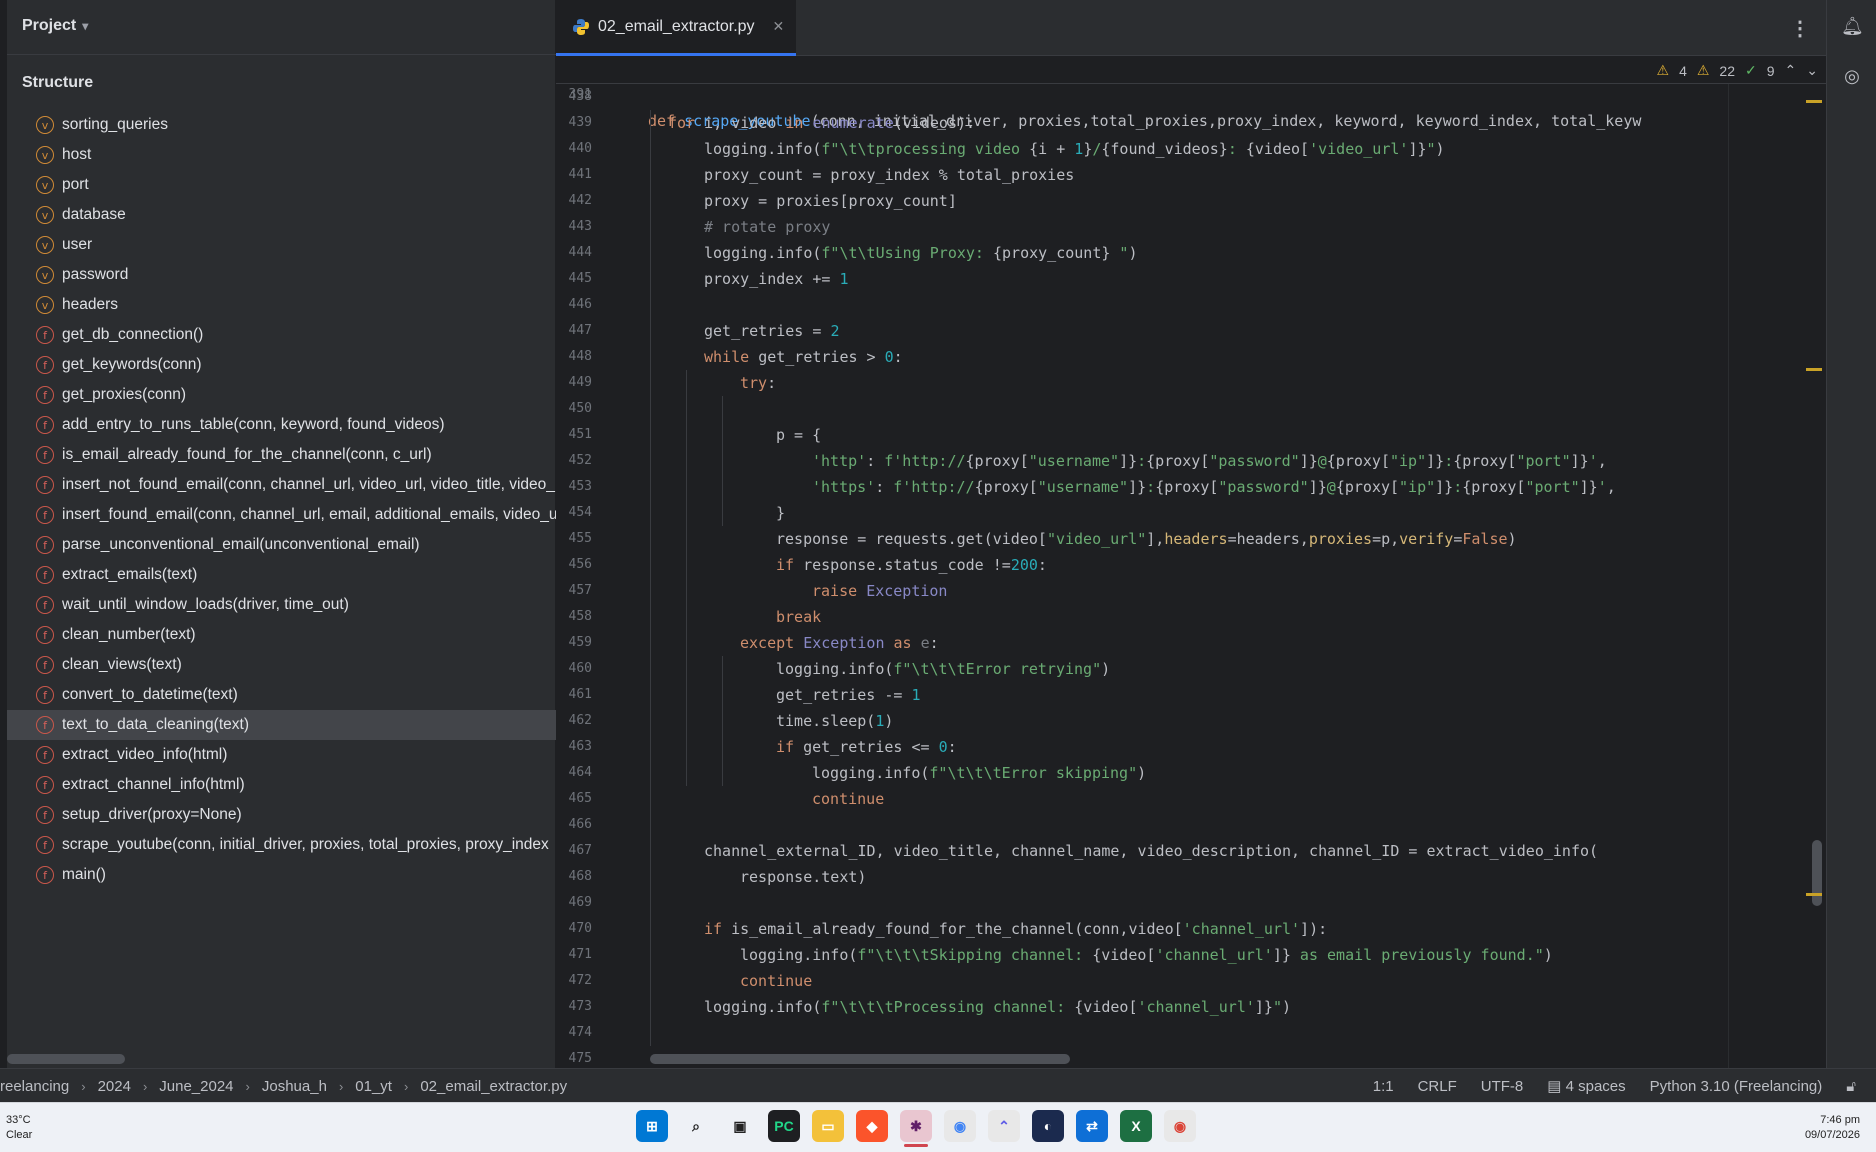 The image size is (1876, 1152). I want to click on lock-icon: 🔓︎, so click(1851, 1086).